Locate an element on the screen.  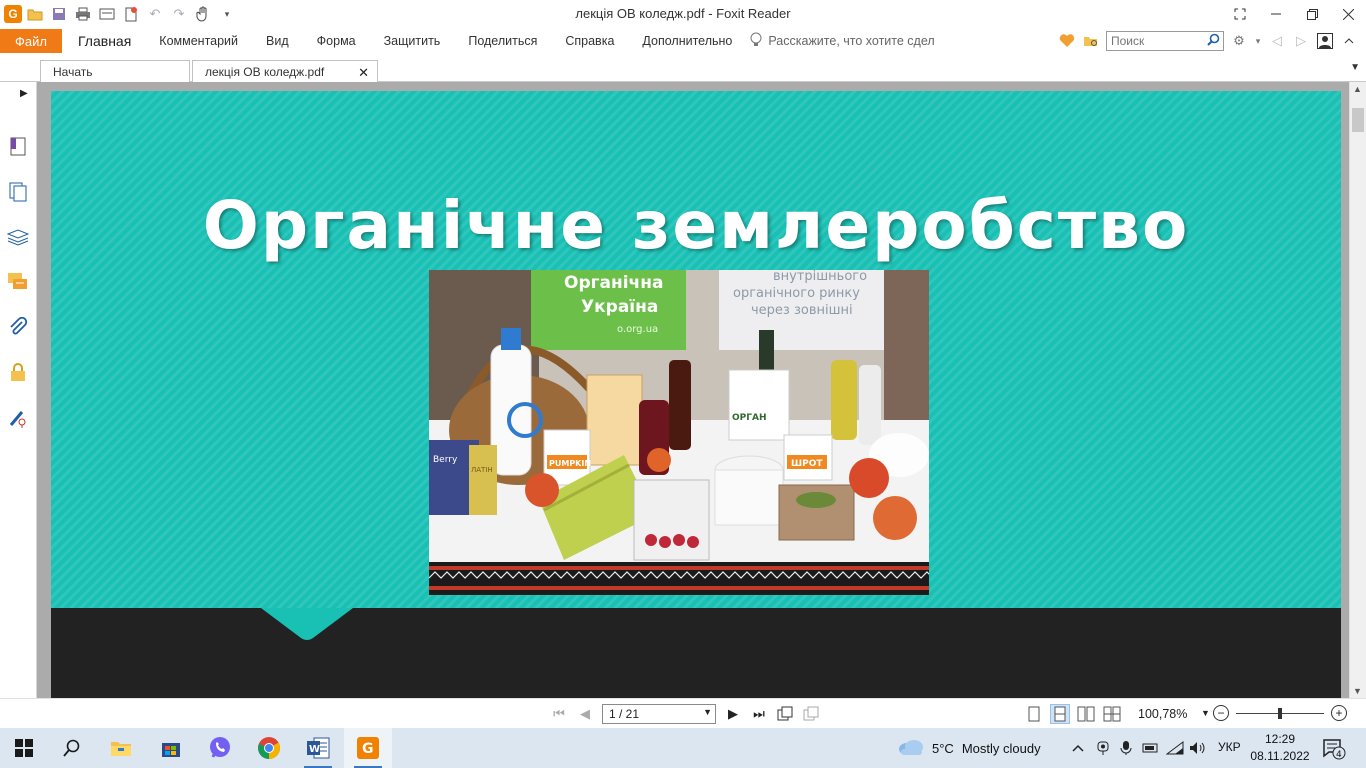
taskbar-search-icon is located at coordinates (72, 748).